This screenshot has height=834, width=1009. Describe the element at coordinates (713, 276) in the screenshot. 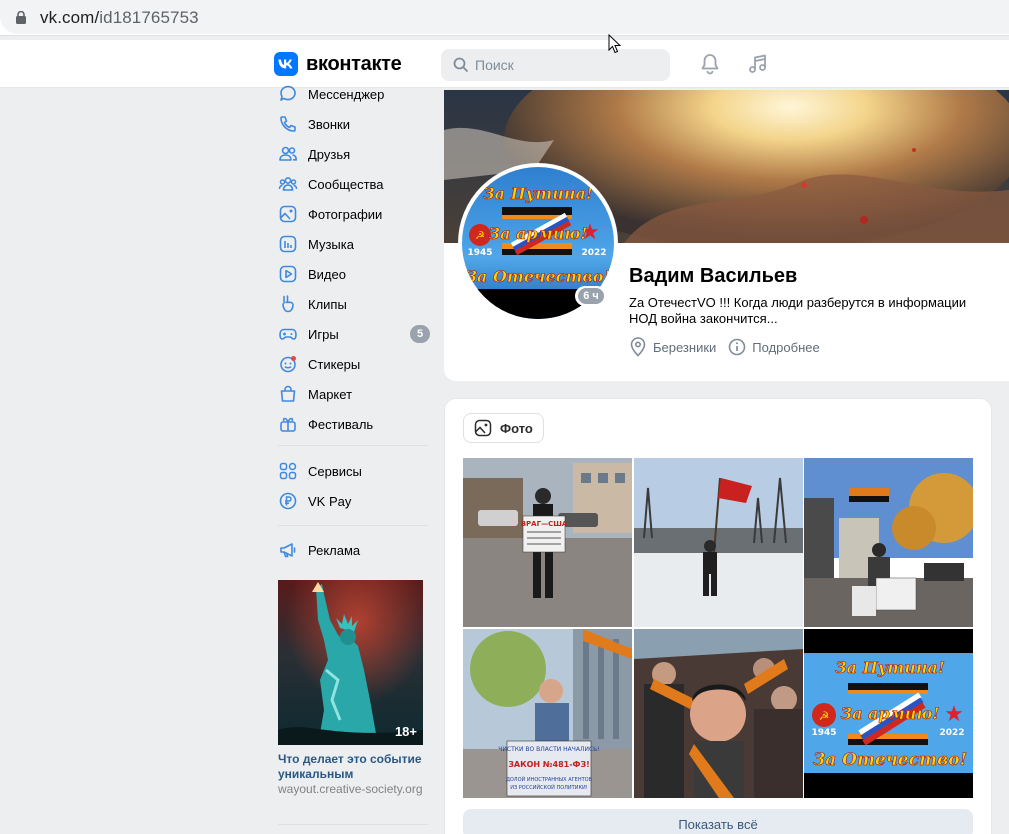

I see `profile-name: Вадим Васильев` at that location.